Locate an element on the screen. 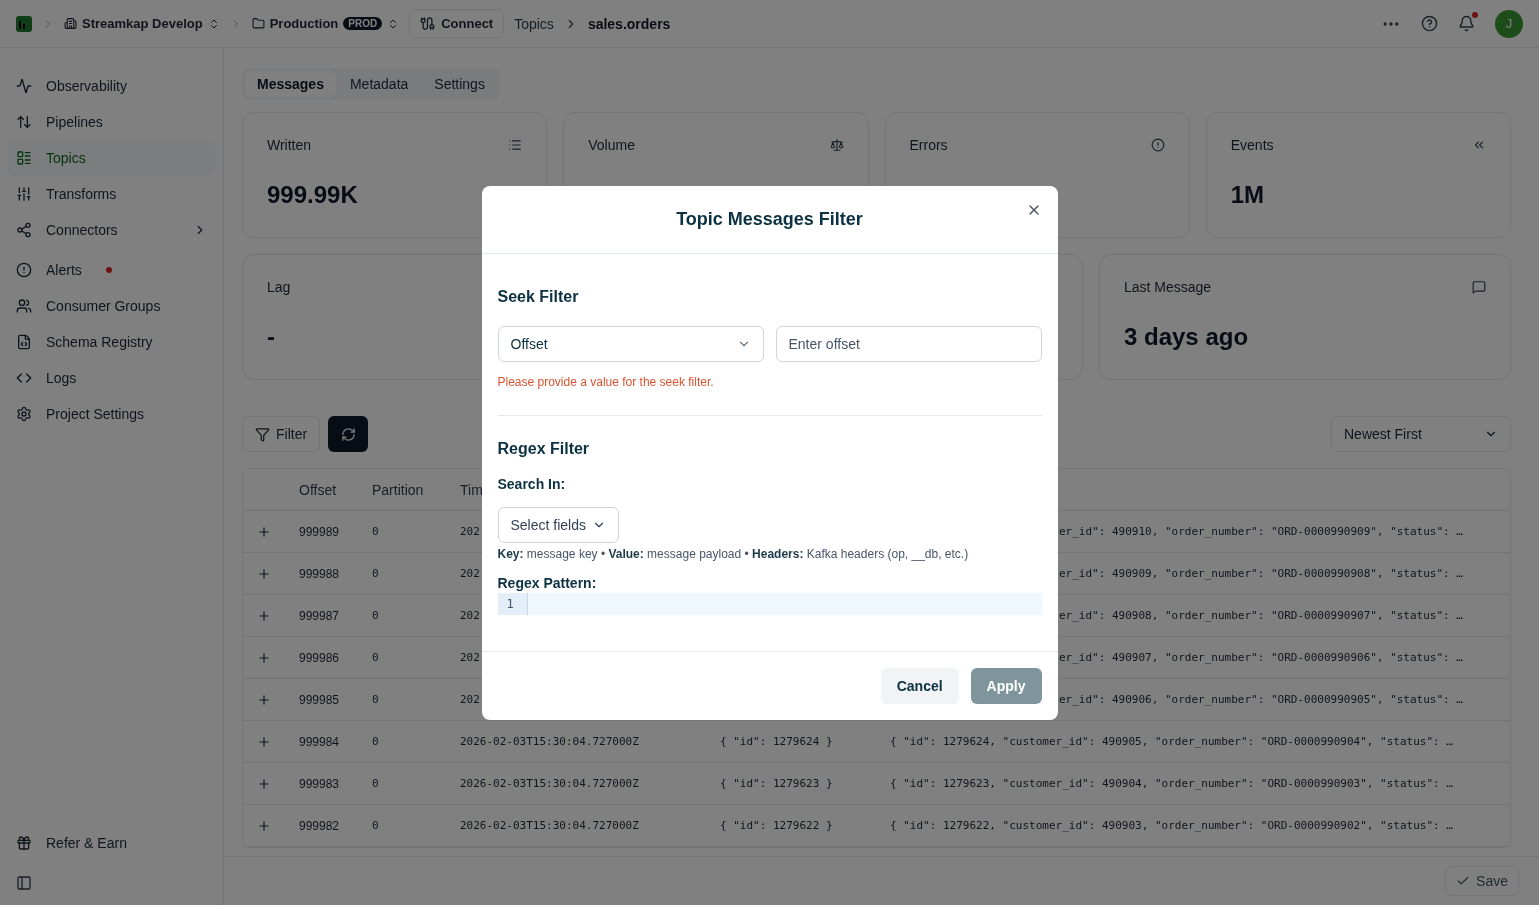 The height and width of the screenshot is (905, 1539). sidebar-item: Alerts is located at coordinates (111, 270).